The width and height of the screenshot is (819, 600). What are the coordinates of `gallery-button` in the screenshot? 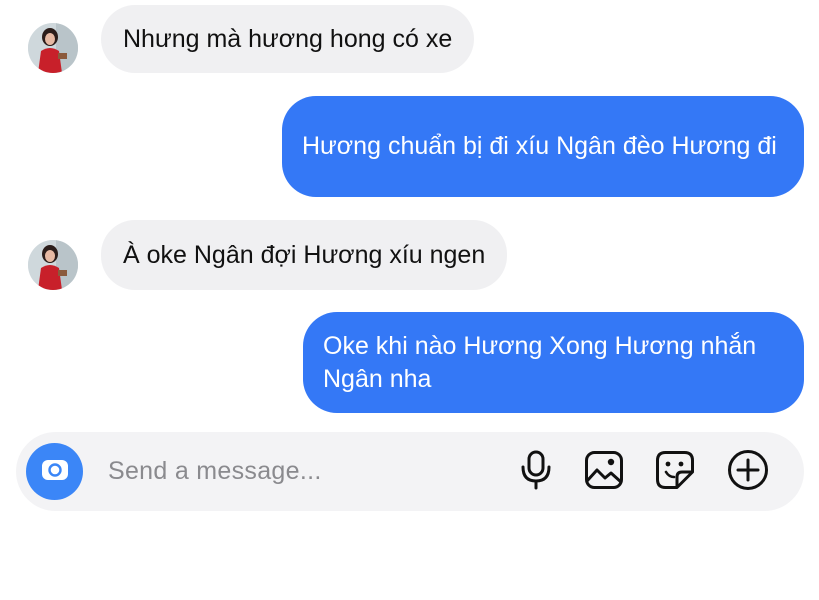 It's located at (604, 472).